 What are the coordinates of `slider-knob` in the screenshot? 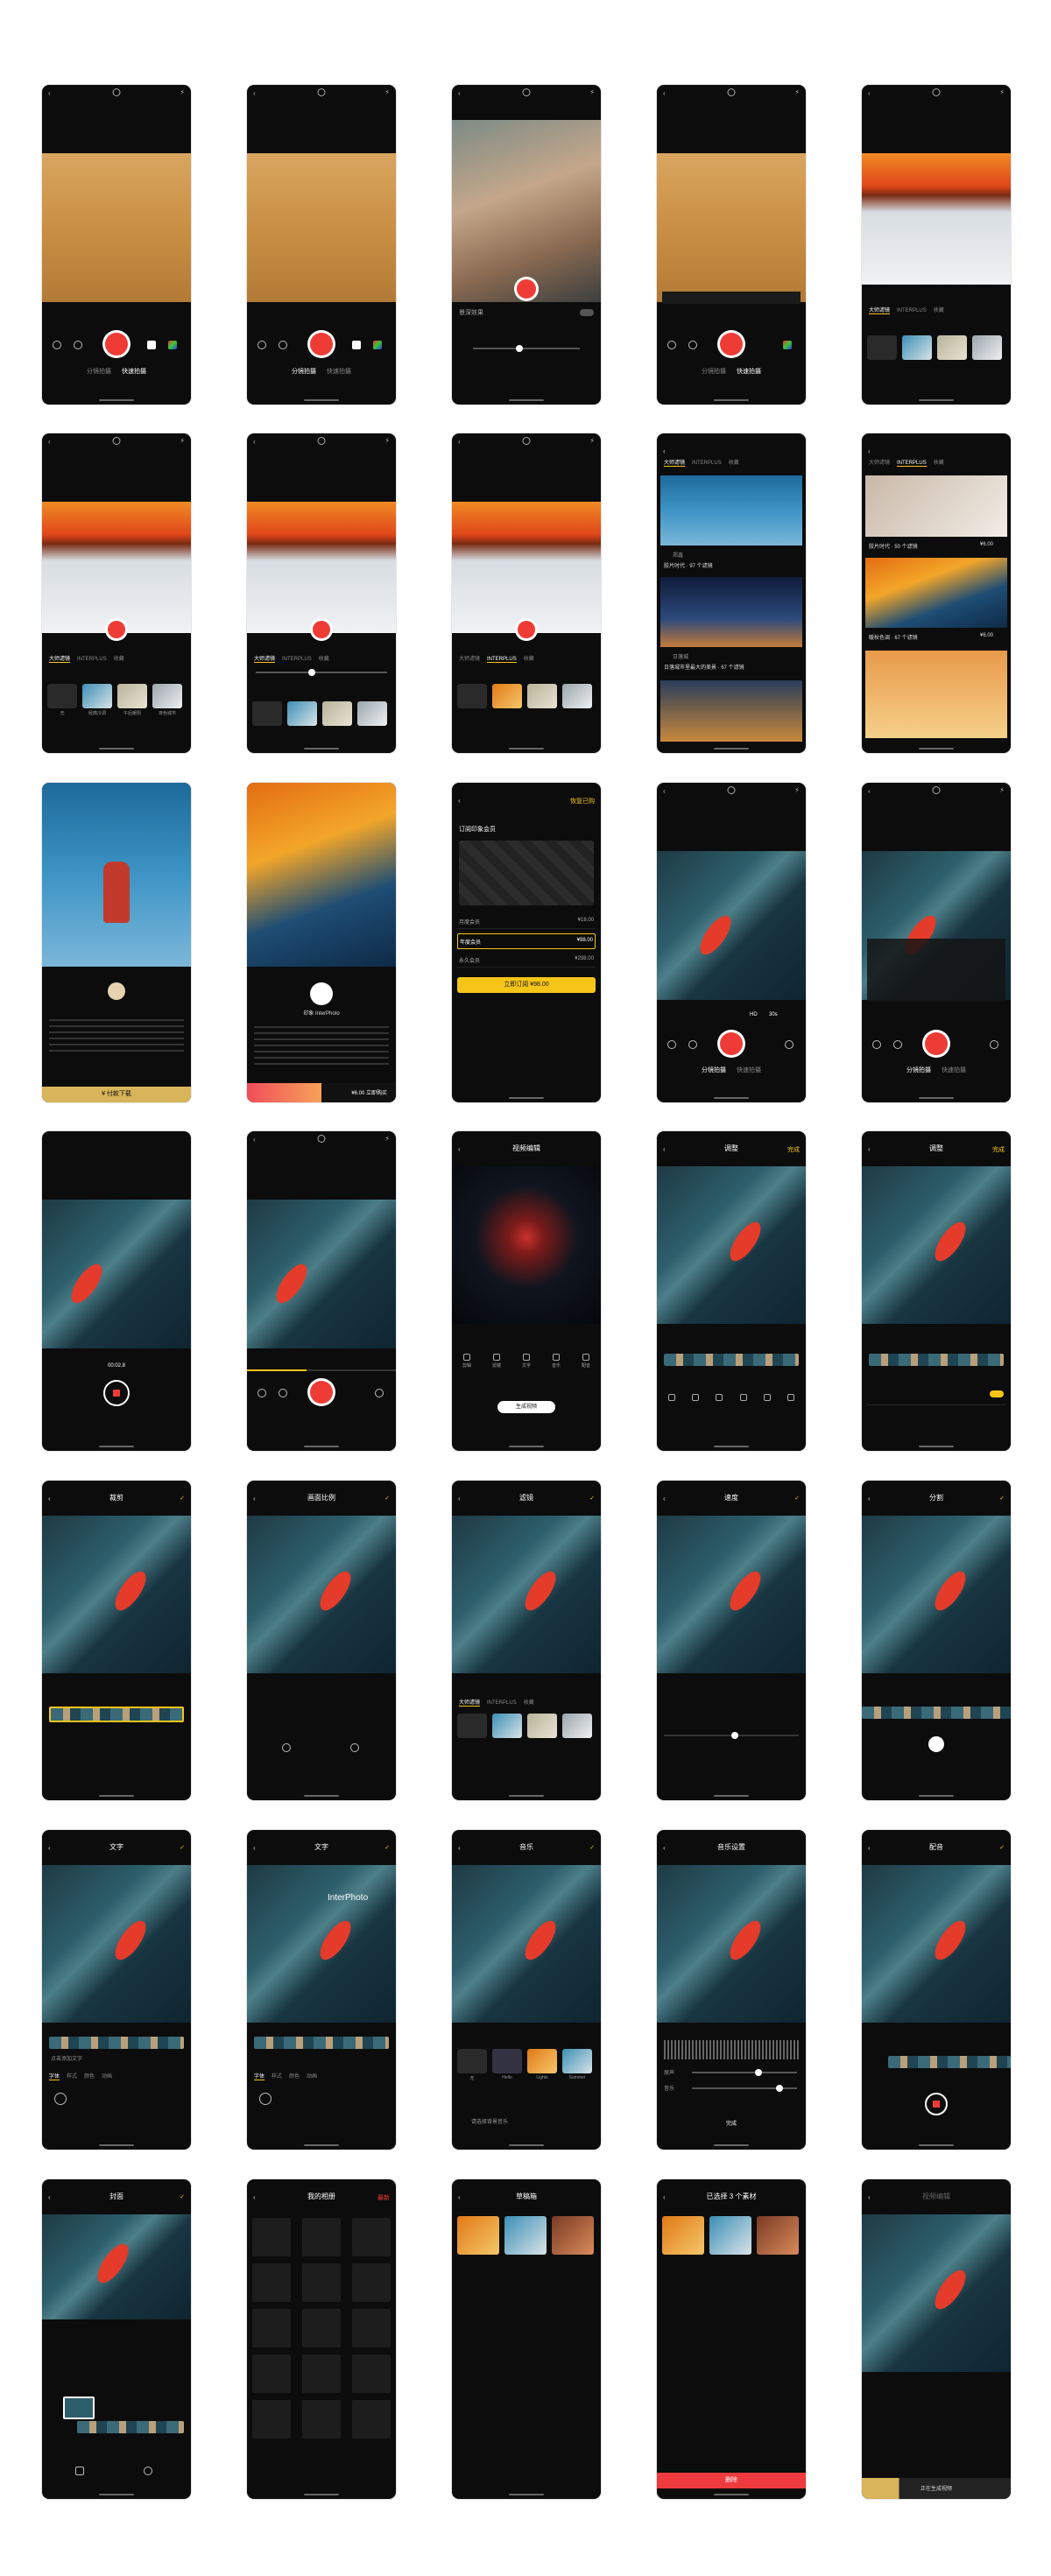 It's located at (759, 2072).